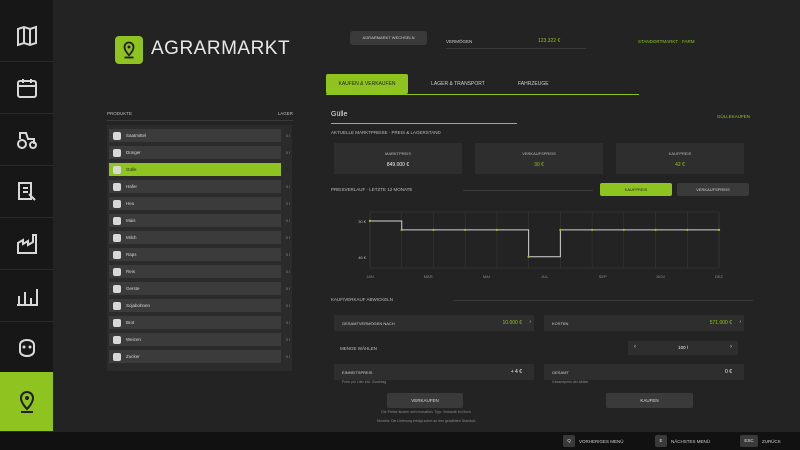  Describe the element at coordinates (516, 48) in the screenshot. I see `money-divider` at that location.